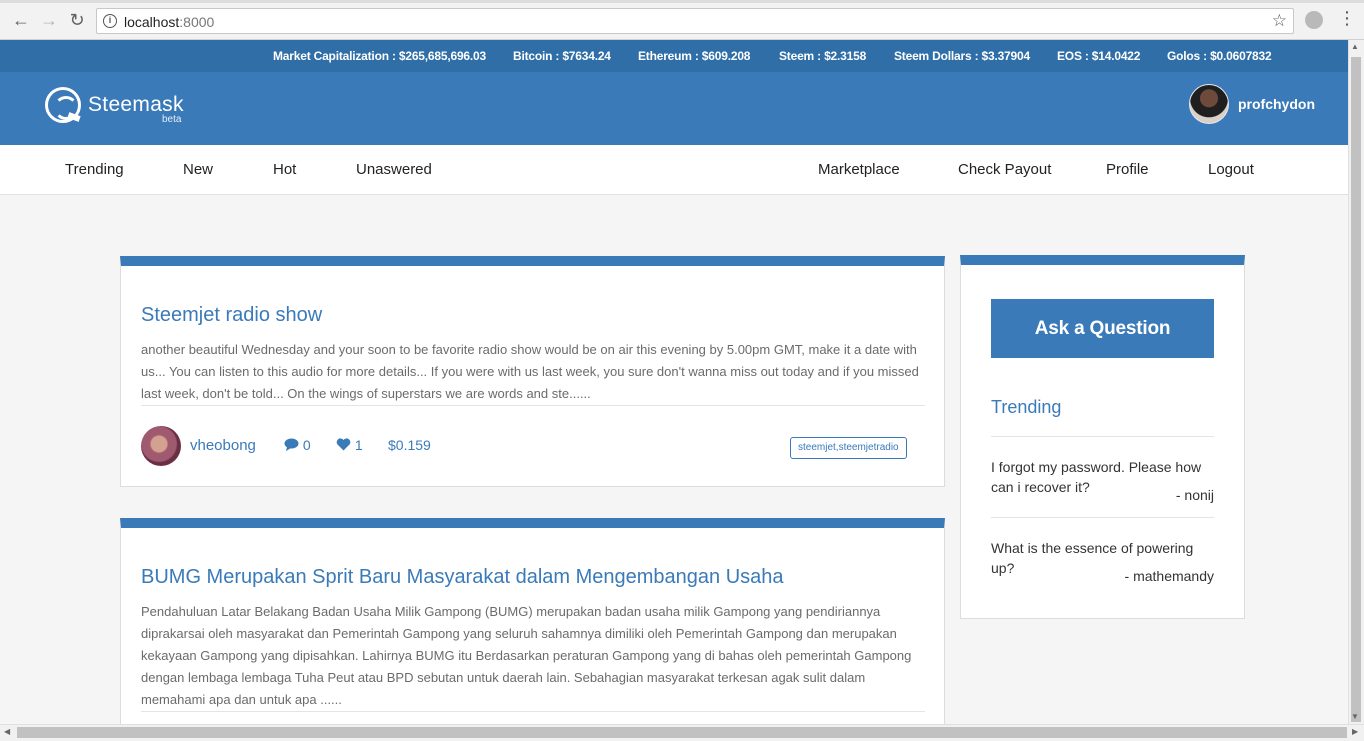  I want to click on post-tags: steemjet,steemjetradio, so click(848, 448).